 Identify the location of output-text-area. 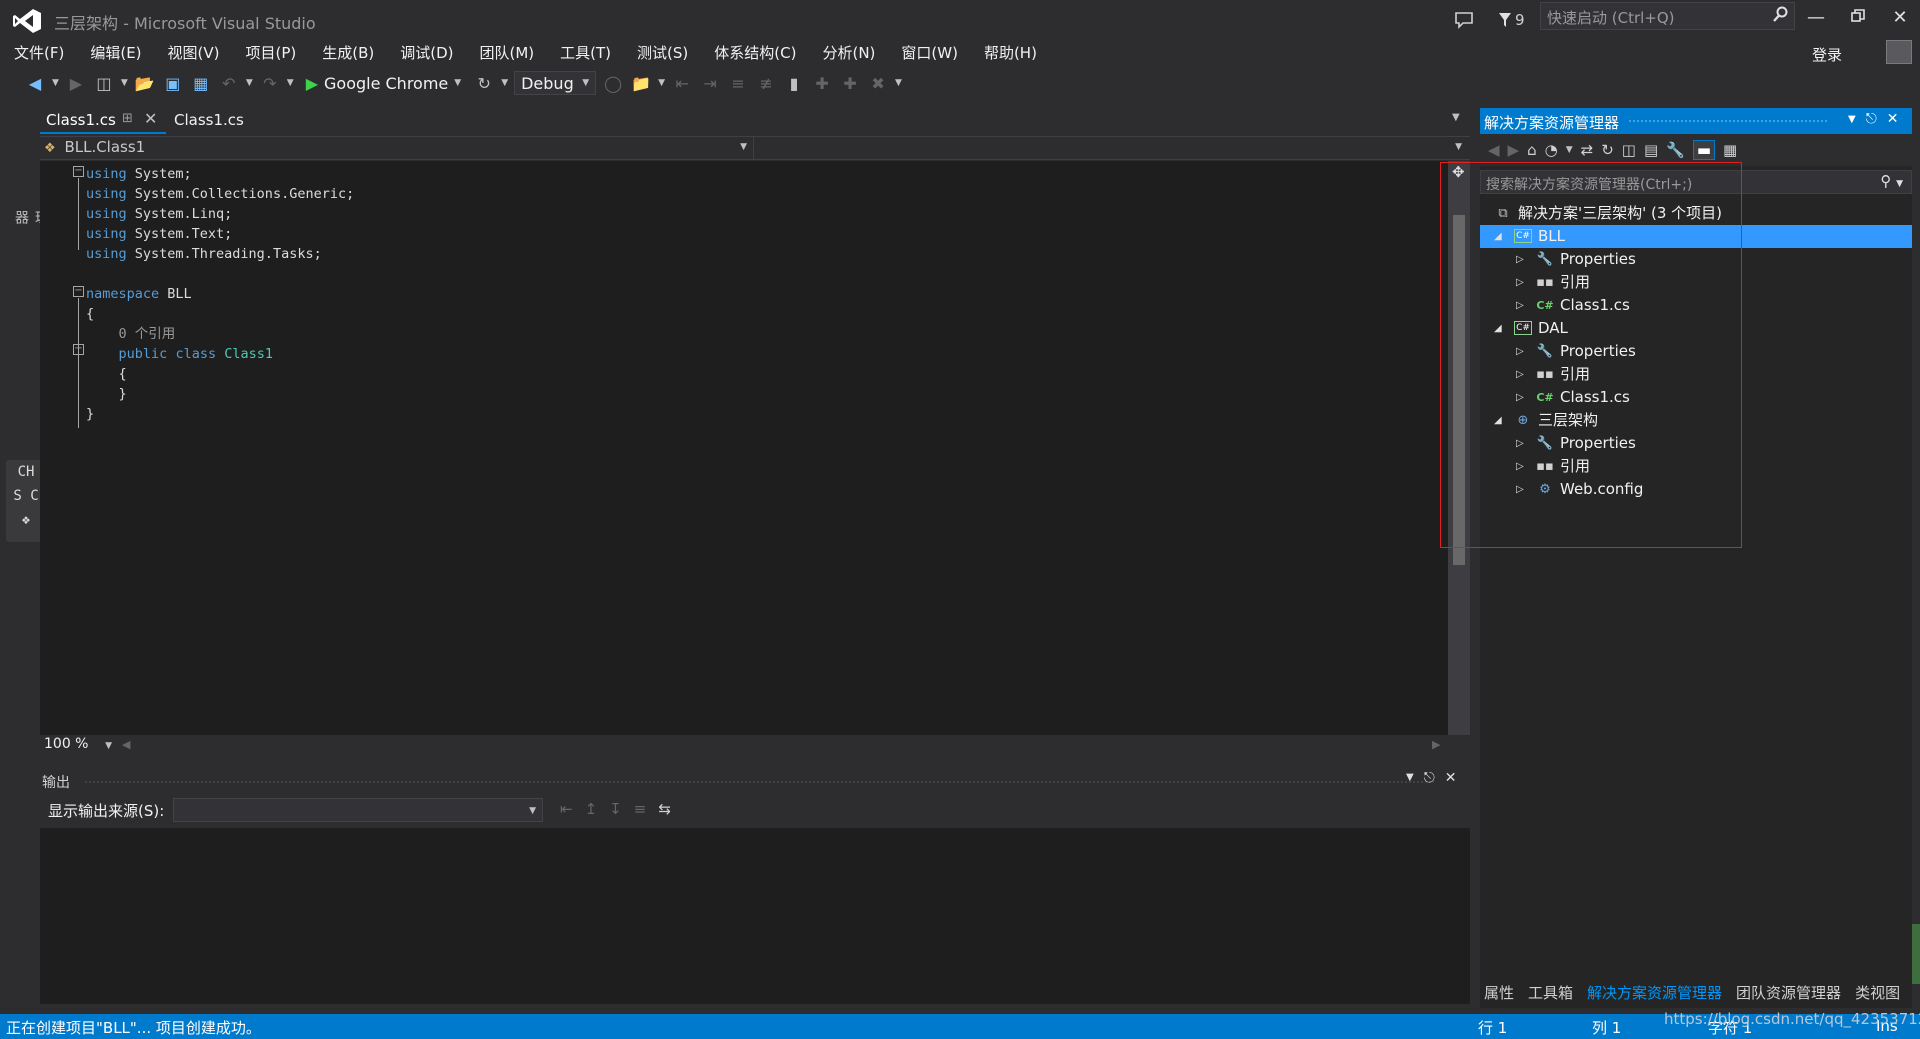
(755, 916).